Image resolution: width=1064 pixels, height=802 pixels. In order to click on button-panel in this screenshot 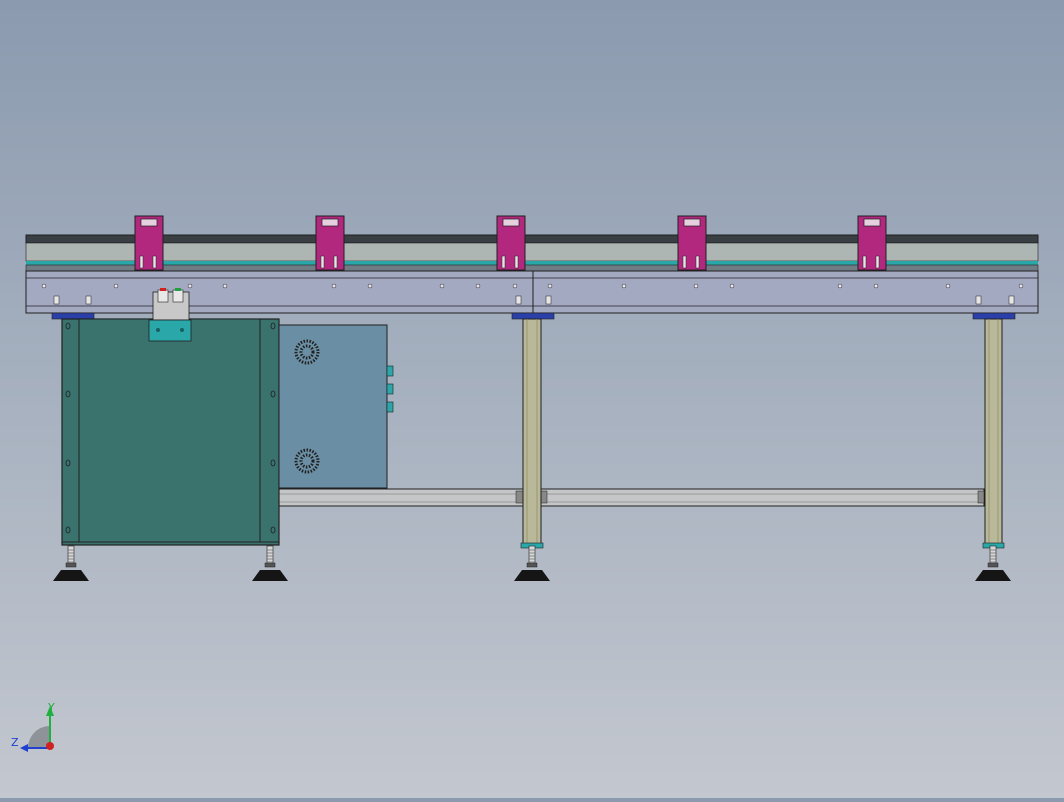, I will do `click(170, 315)`.